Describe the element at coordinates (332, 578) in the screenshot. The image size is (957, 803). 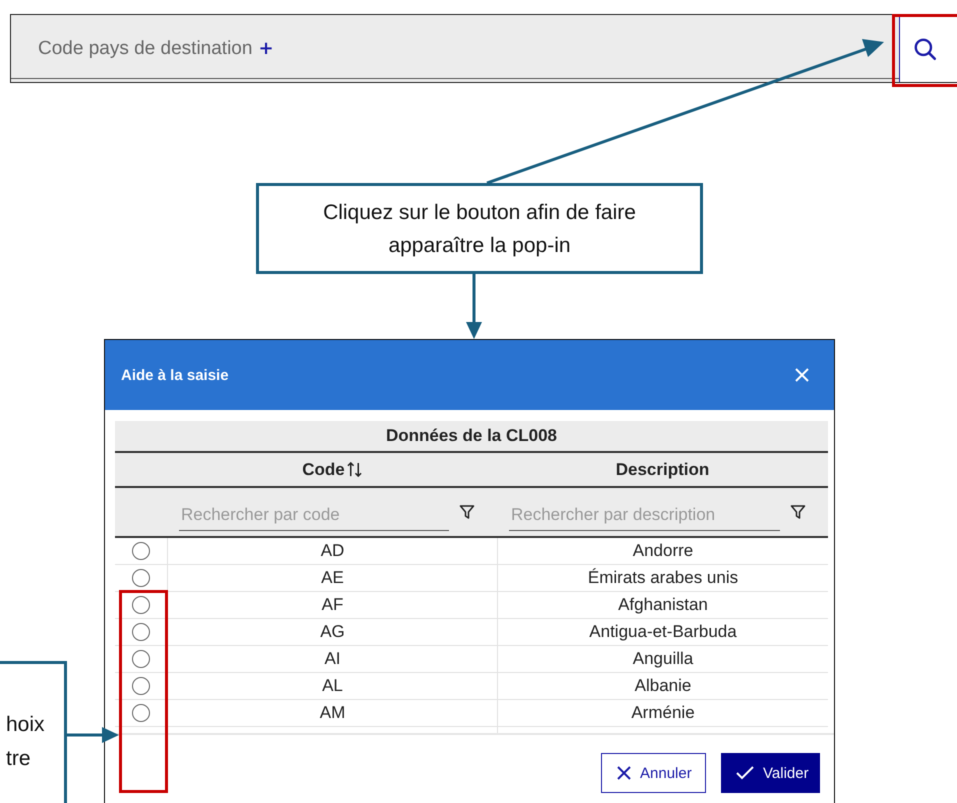
I see `table-cell: AE` at that location.